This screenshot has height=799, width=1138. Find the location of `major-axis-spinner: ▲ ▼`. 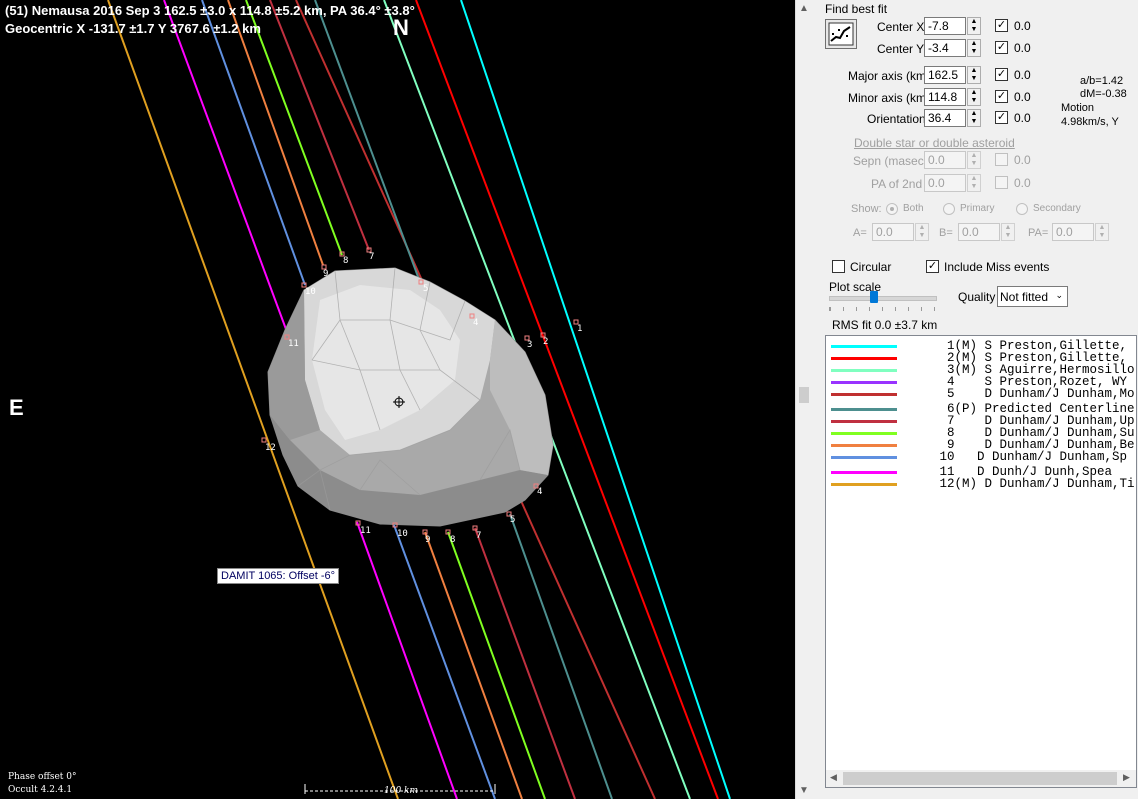

major-axis-spinner: ▲ ▼ is located at coordinates (974, 75).